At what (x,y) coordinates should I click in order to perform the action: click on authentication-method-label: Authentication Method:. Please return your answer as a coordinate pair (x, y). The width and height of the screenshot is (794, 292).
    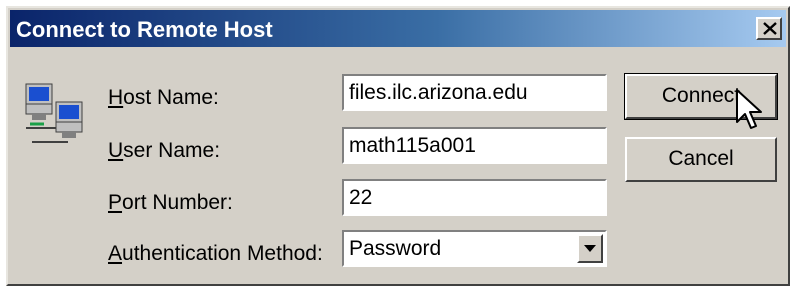
    Looking at the image, I should click on (215, 253).